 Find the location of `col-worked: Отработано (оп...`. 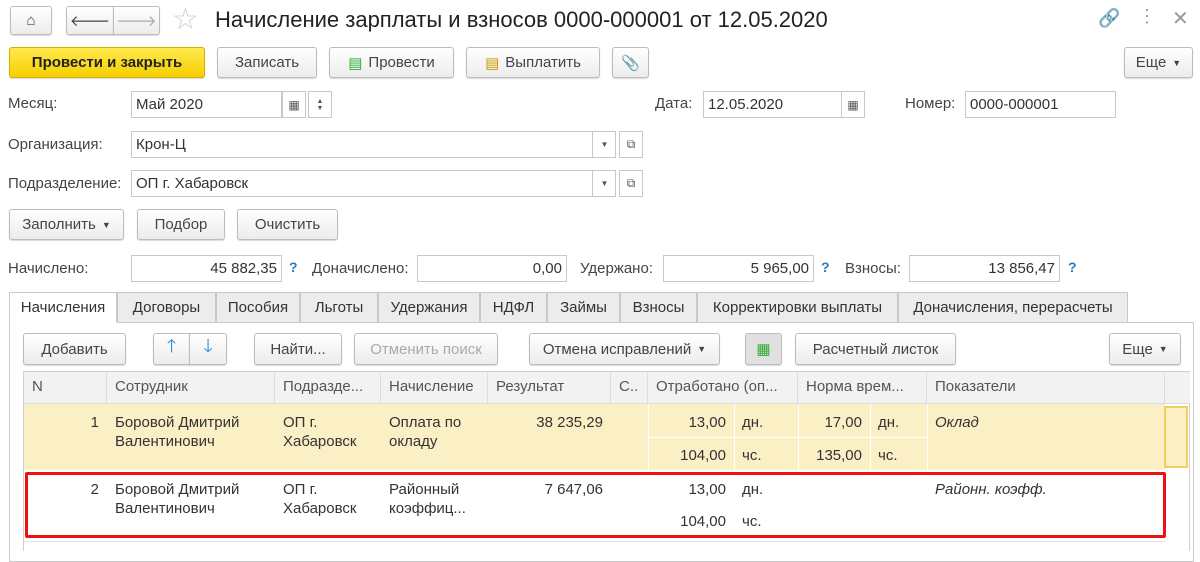

col-worked: Отработано (оп... is located at coordinates (723, 387).